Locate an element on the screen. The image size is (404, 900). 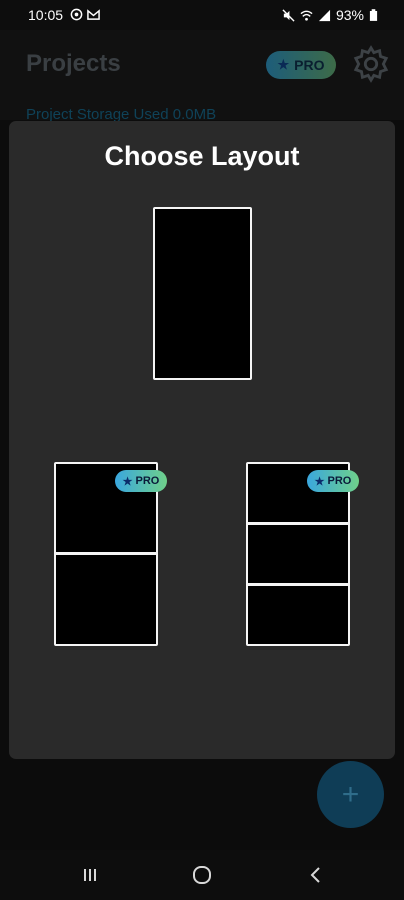
page-title: Projects is located at coordinates (73, 63).